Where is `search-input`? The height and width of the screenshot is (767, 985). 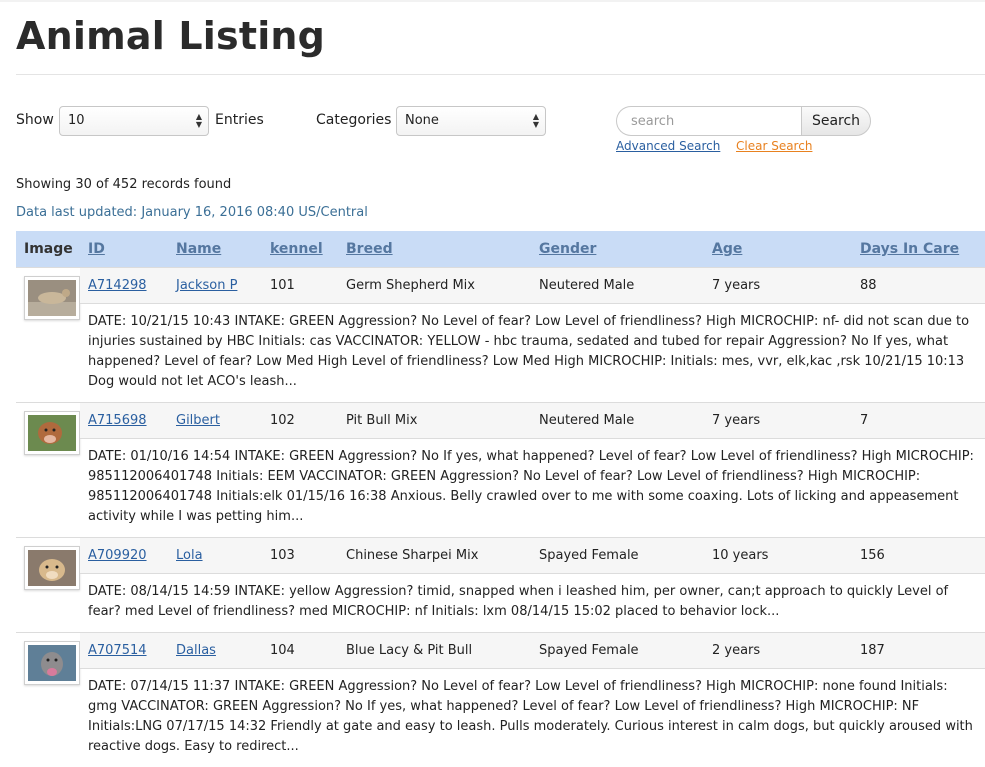 search-input is located at coordinates (710, 121).